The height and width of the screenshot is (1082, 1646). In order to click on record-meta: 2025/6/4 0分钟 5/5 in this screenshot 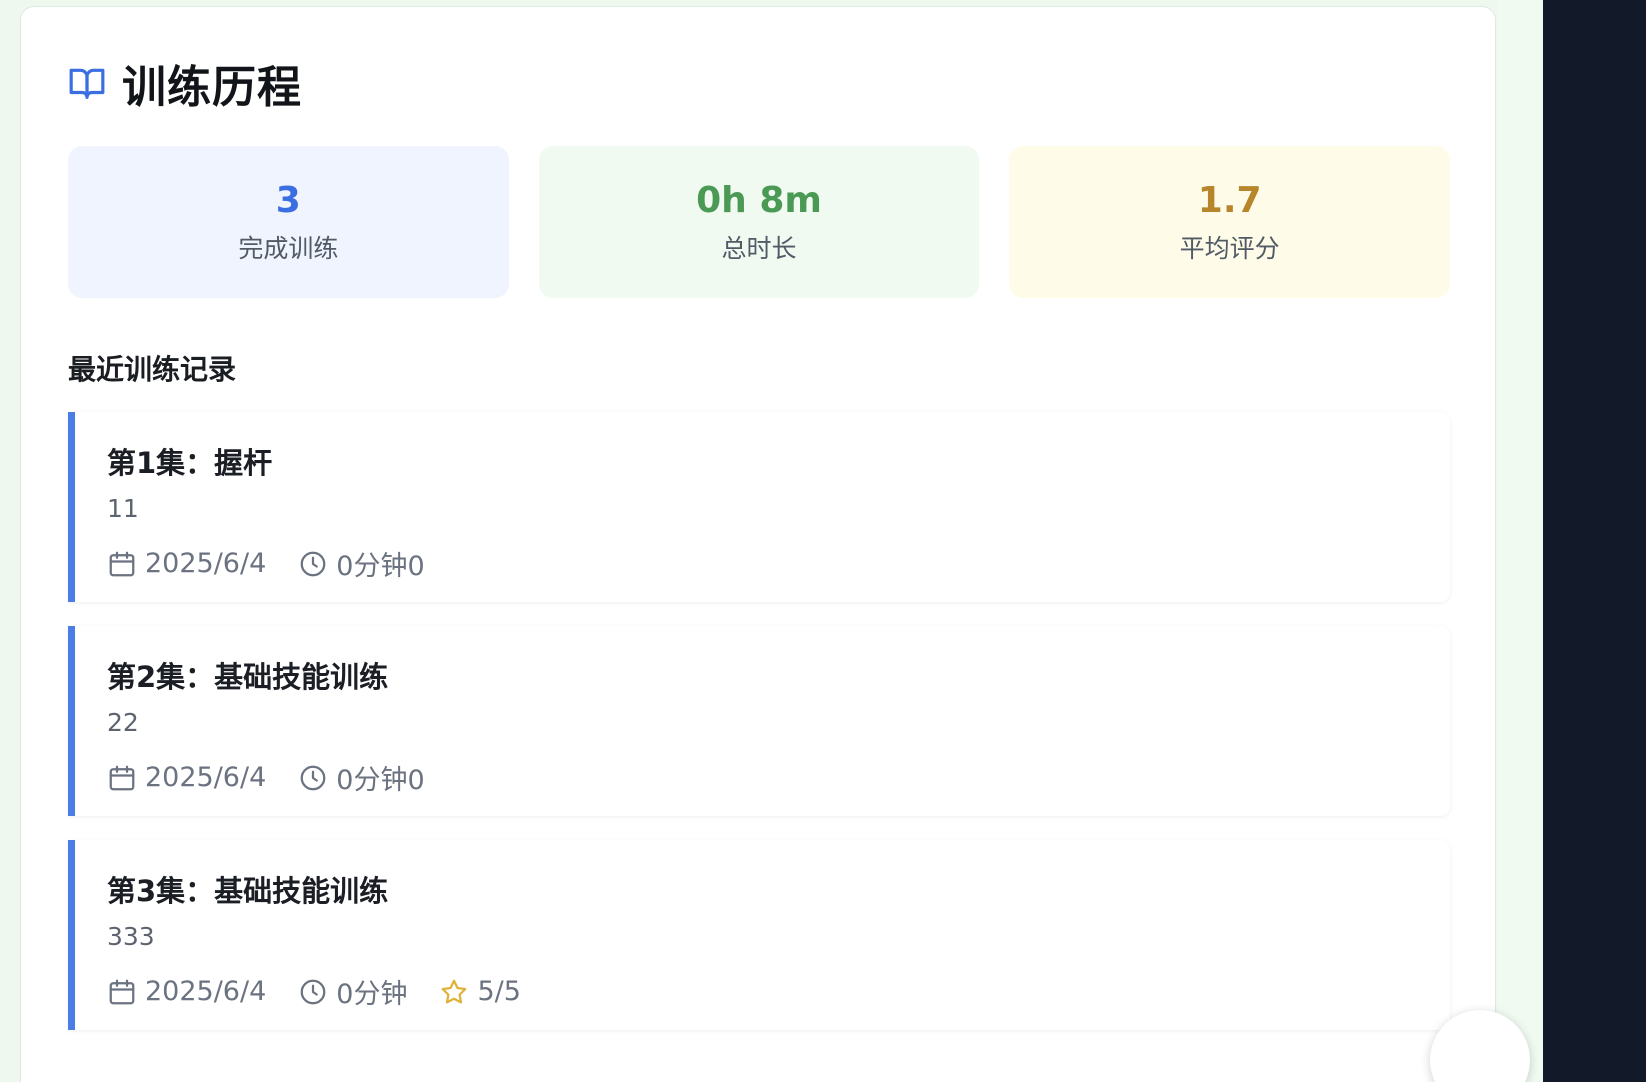, I will do `click(330, 991)`.